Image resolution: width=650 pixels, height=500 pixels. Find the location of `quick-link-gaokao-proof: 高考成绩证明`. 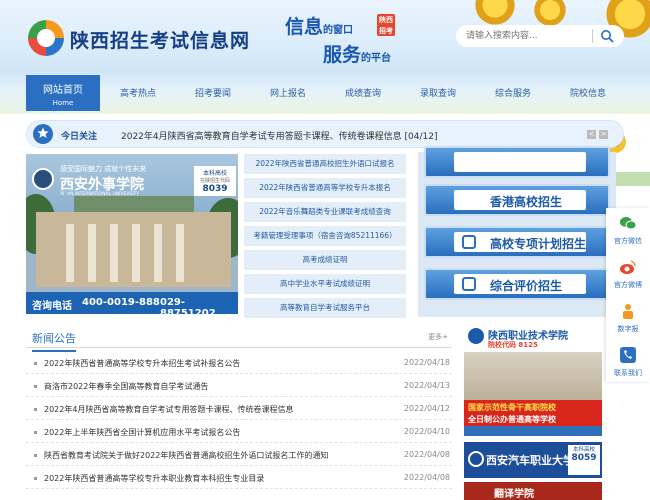

quick-link-gaokao-proof: 高考成绩证明 is located at coordinates (325, 260).